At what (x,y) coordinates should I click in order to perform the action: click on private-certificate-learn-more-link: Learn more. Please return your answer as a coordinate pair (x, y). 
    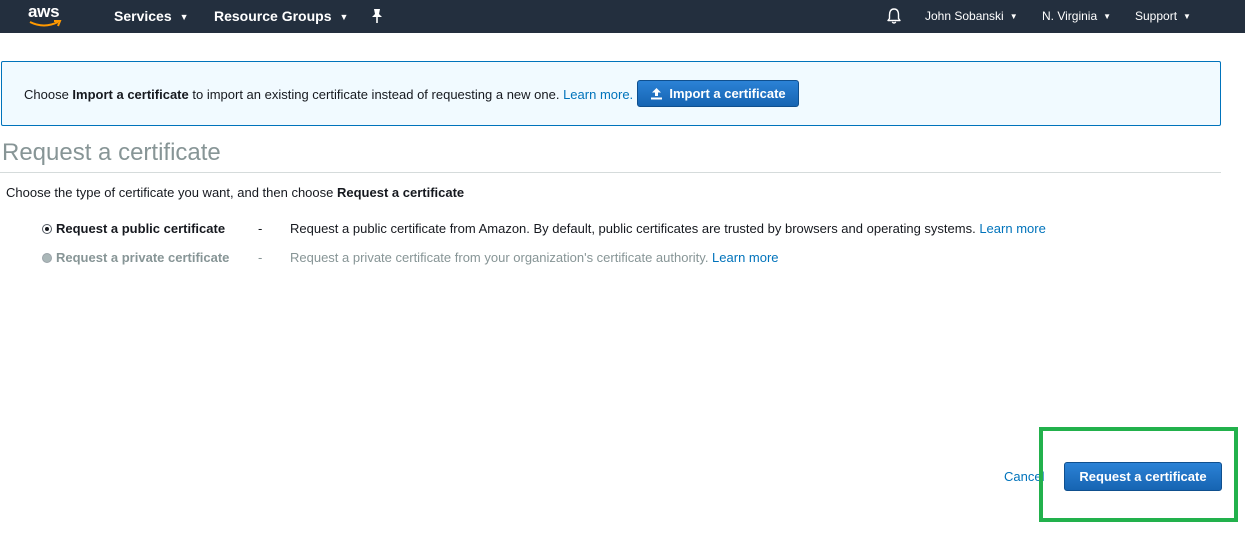
    Looking at the image, I should click on (745, 257).